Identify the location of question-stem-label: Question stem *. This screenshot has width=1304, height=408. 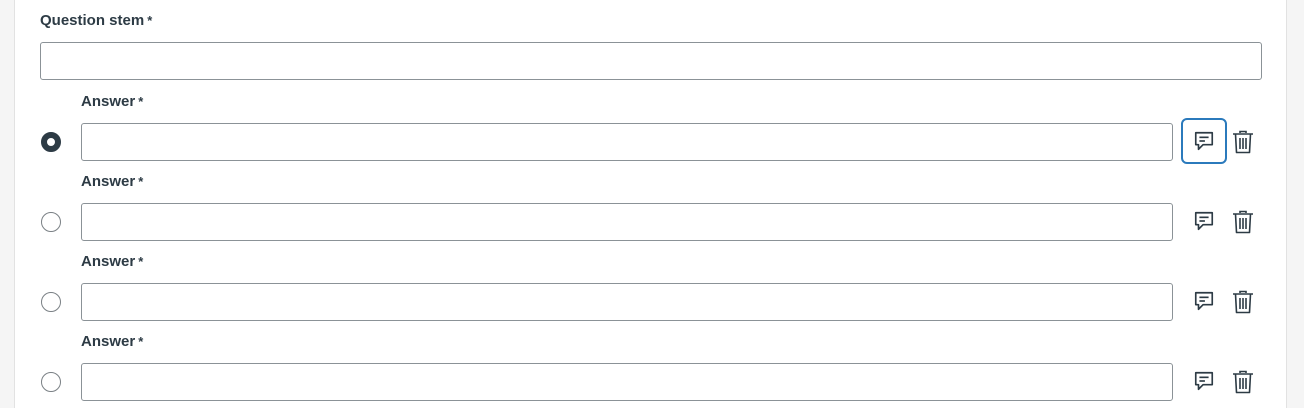
(96, 20).